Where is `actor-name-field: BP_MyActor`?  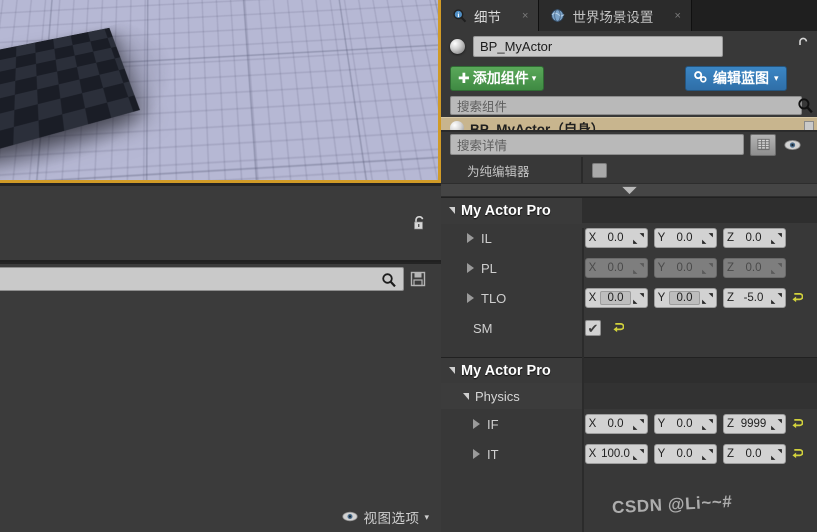
actor-name-field: BP_MyActor is located at coordinates (598, 46).